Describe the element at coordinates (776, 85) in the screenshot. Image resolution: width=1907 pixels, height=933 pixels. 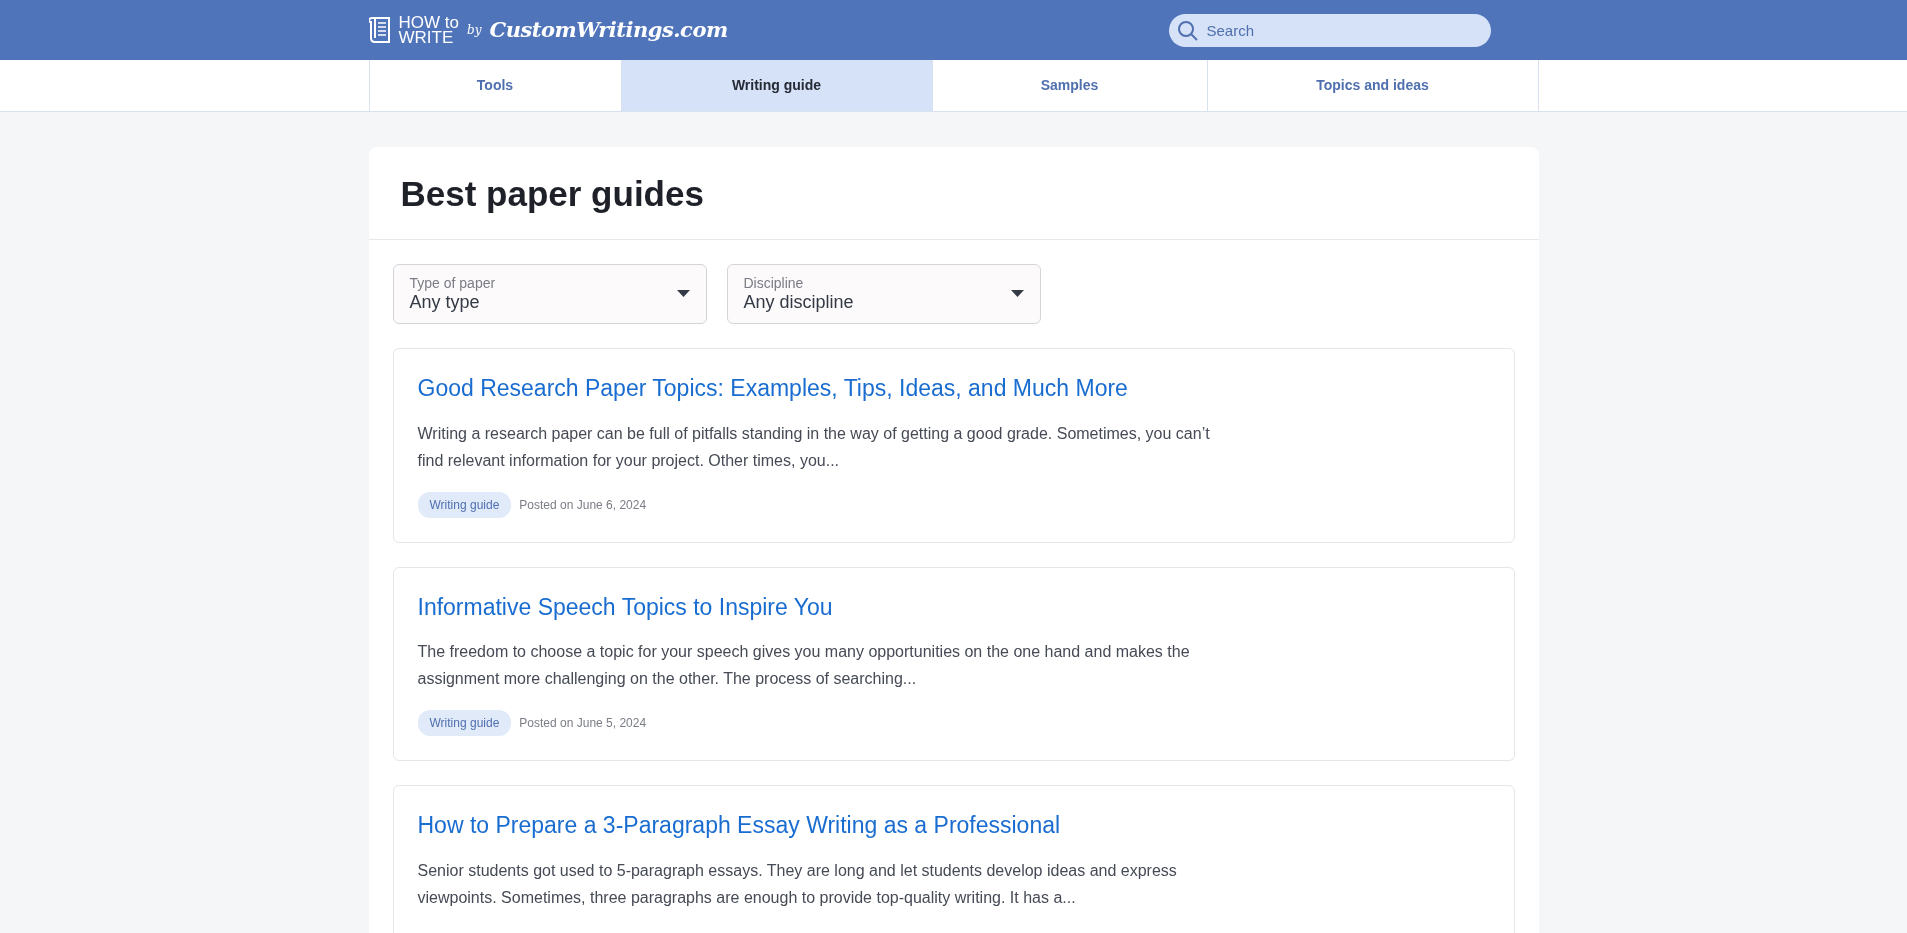
I see `nav-tab: Writing guide` at that location.